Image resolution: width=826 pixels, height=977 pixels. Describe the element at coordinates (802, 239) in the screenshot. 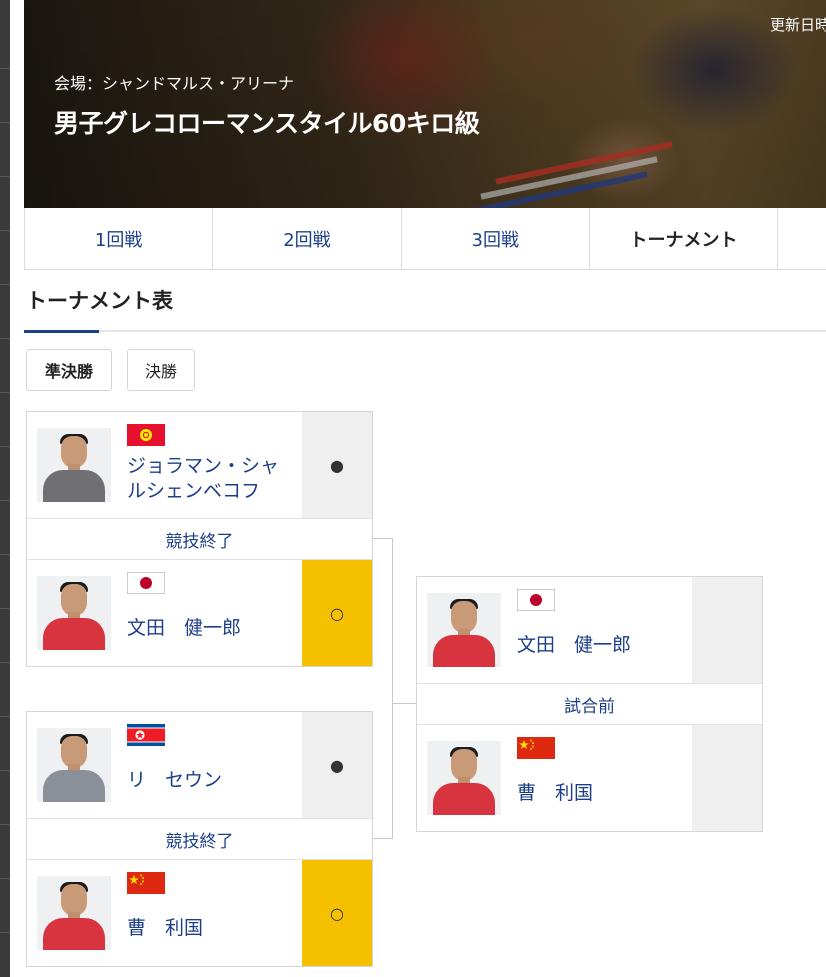

I see `tab-overflow` at that location.